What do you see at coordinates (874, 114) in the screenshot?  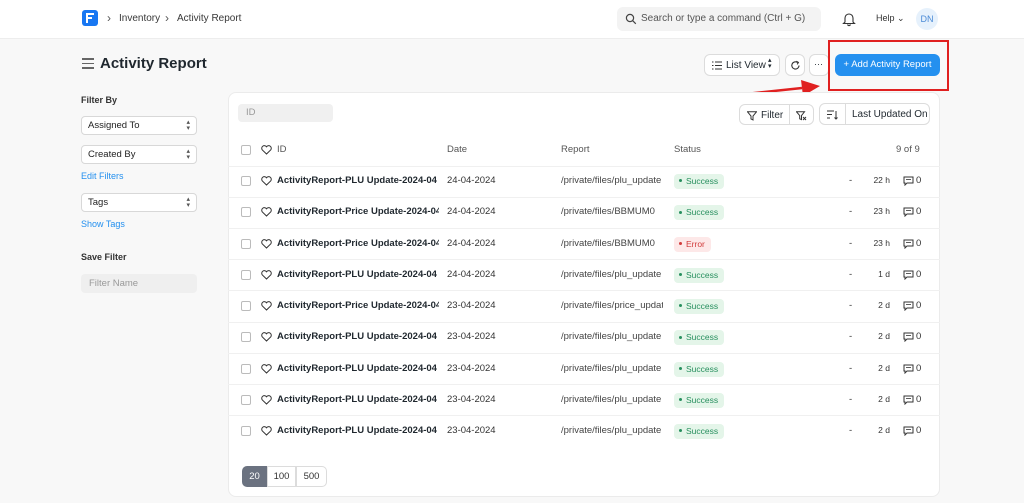 I see `sort-button: Last Updated On` at bounding box center [874, 114].